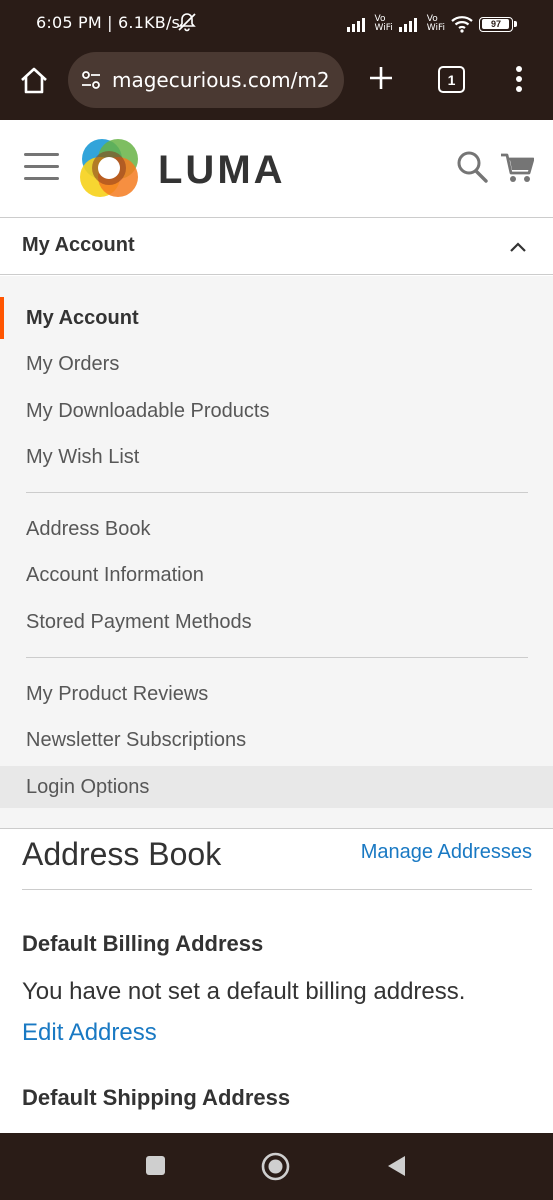  I want to click on billing-address-title: Default Billing Address, so click(143, 943).